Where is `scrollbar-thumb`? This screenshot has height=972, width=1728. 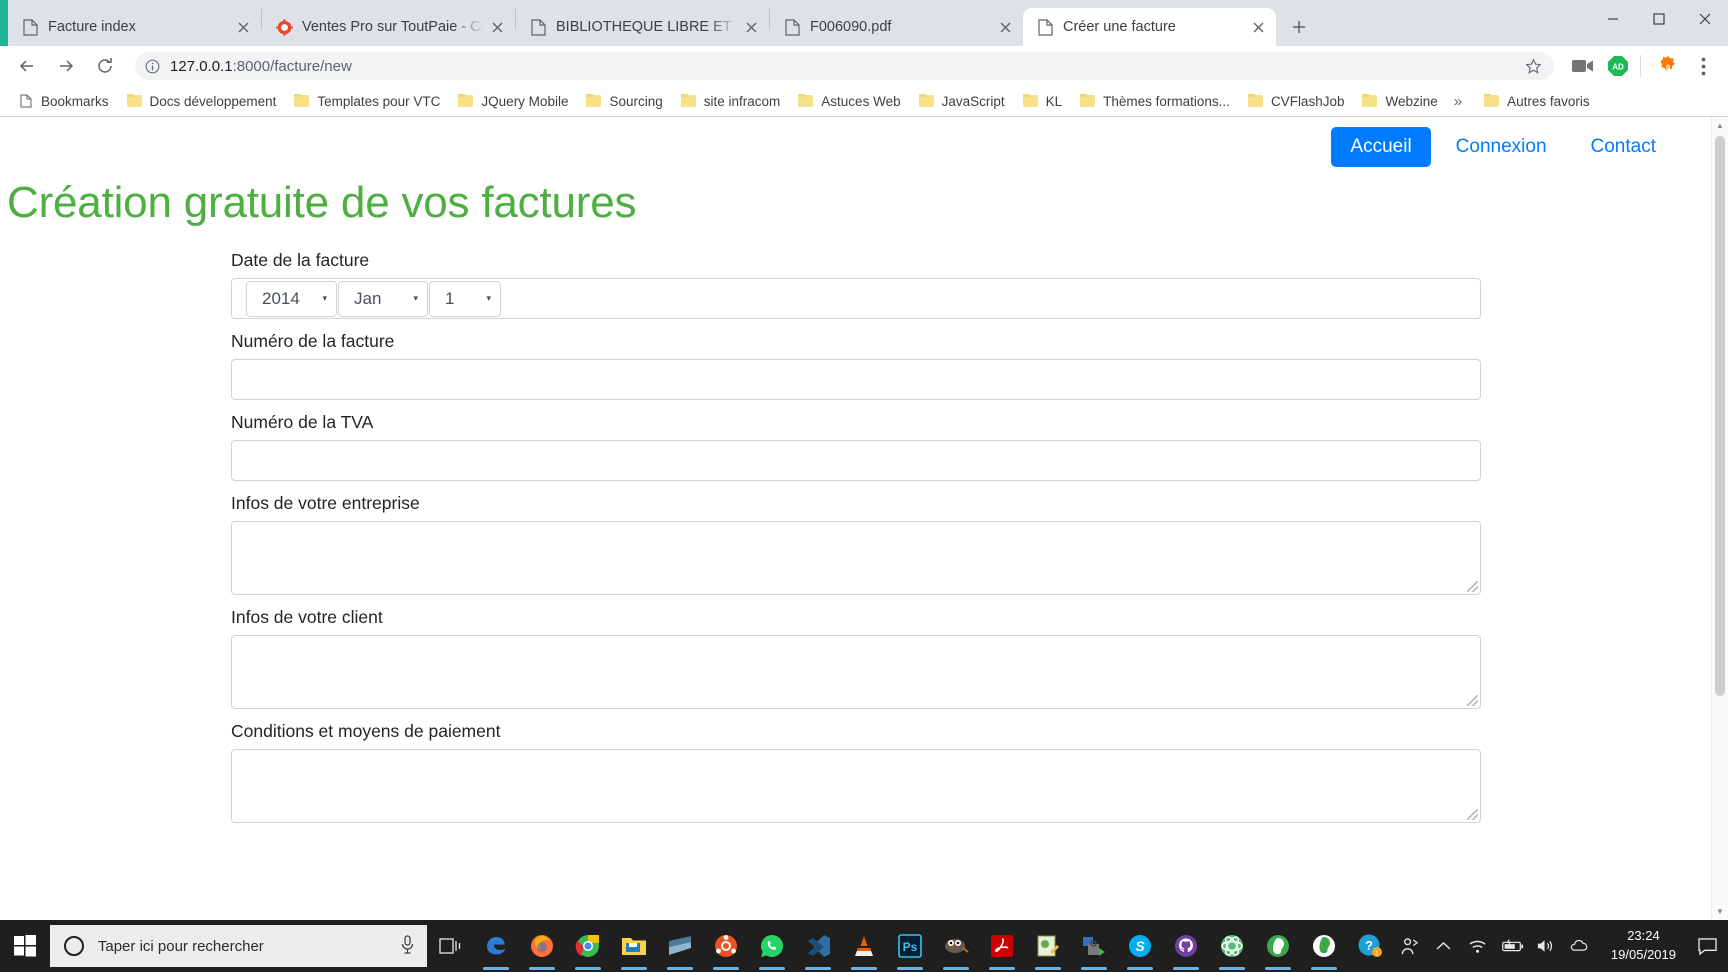 scrollbar-thumb is located at coordinates (1720, 416).